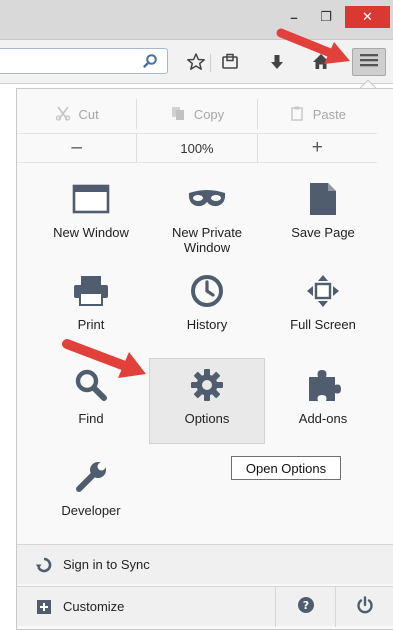 The image size is (393, 630). I want to click on find-button: Find, so click(91, 395).